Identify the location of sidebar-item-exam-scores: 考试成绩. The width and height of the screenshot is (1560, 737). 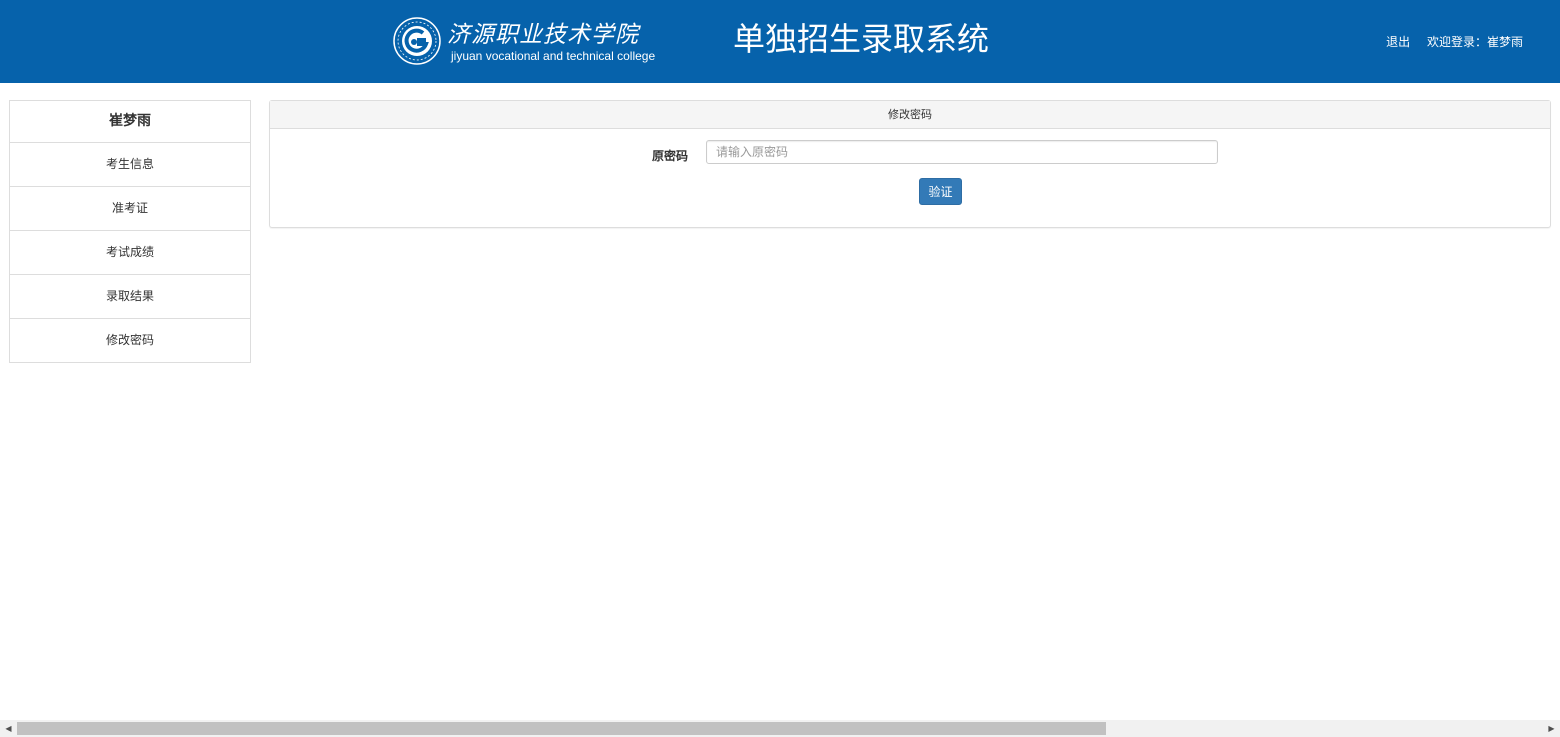
(130, 253).